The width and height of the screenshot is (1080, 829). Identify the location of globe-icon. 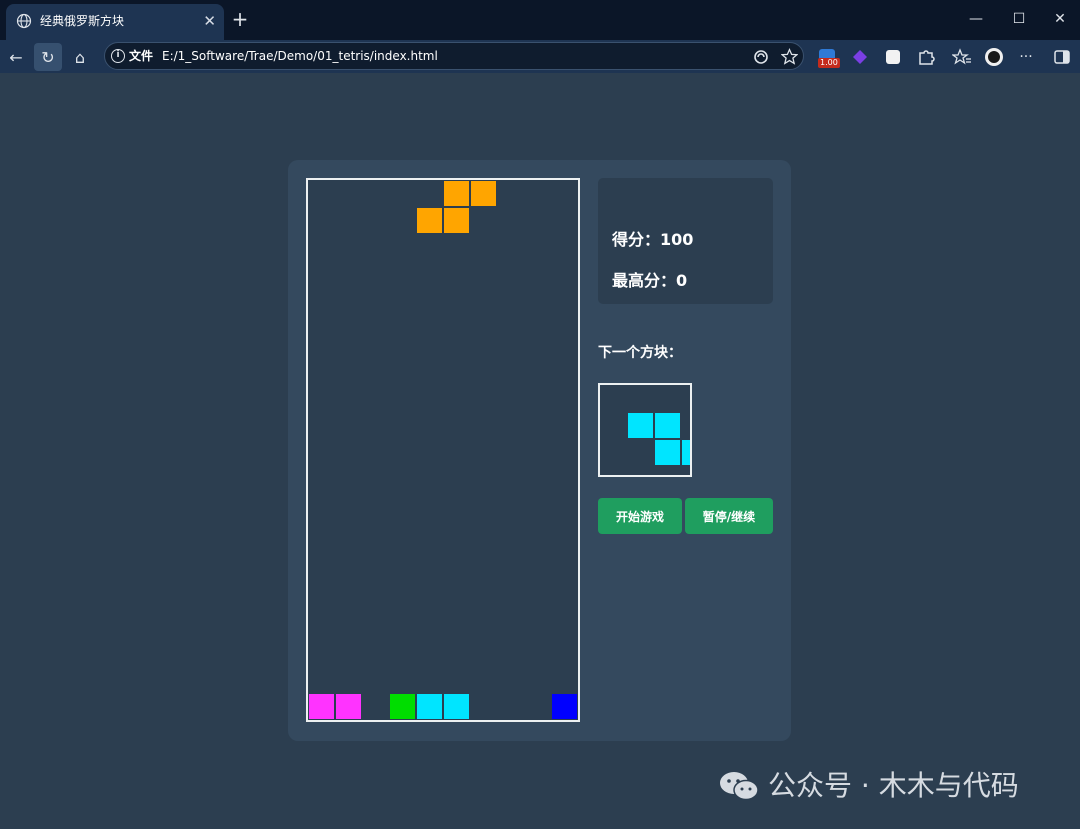
(24, 21).